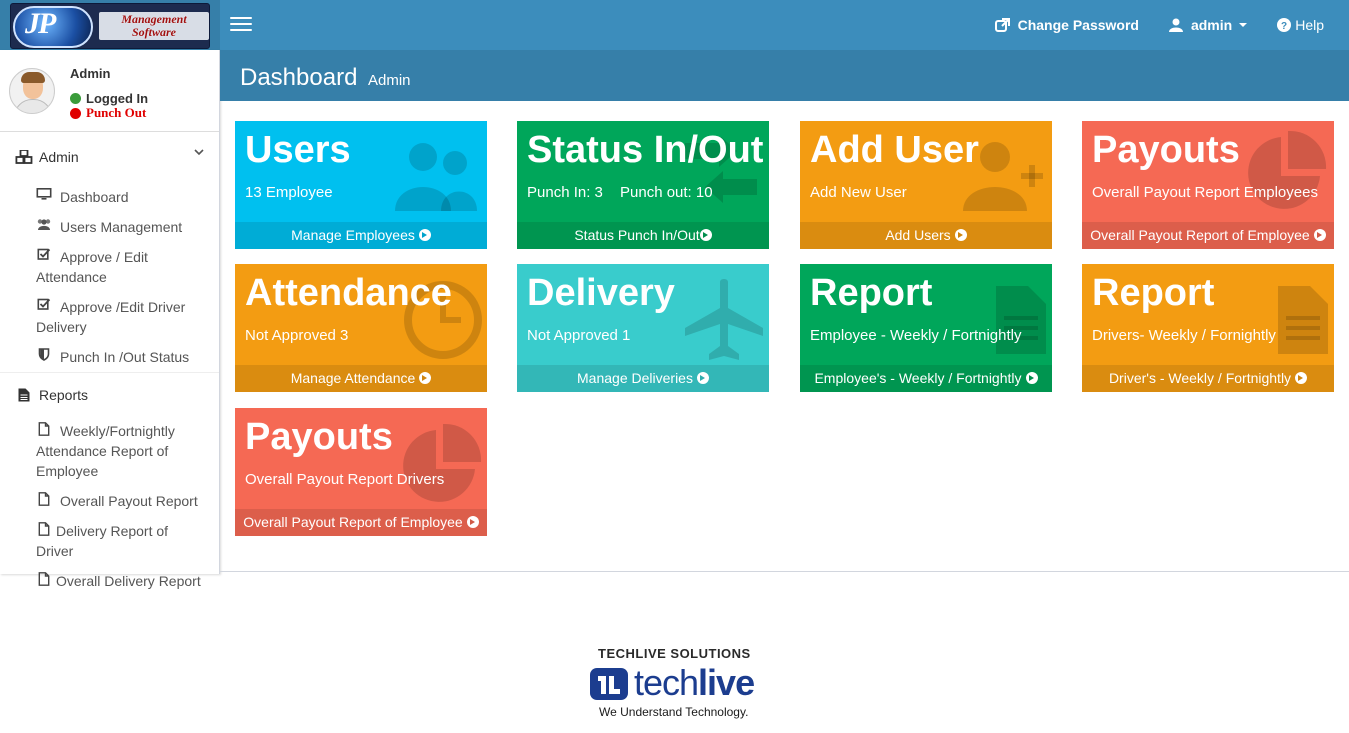 The image size is (1349, 733). What do you see at coordinates (40, 23) in the screenshot?
I see `logo-letters: JP` at bounding box center [40, 23].